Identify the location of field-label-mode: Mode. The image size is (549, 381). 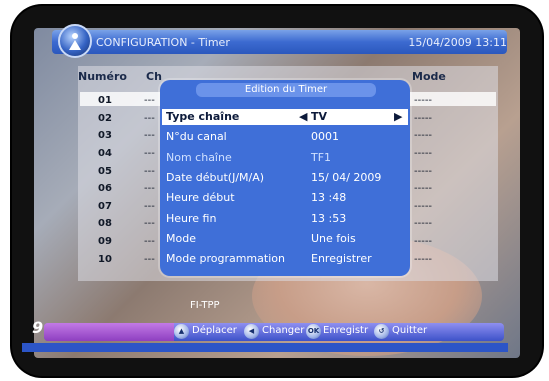
(181, 238).